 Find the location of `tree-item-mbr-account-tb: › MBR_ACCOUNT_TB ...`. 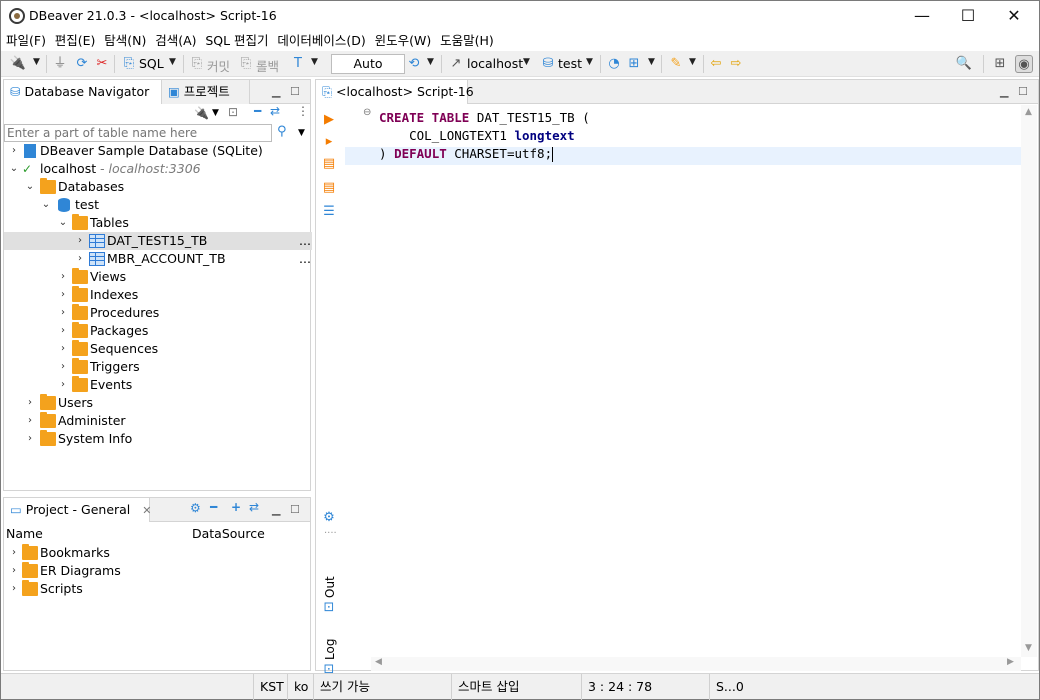

tree-item-mbr-account-tb: › MBR_ACCOUNT_TB ... is located at coordinates (158, 259).